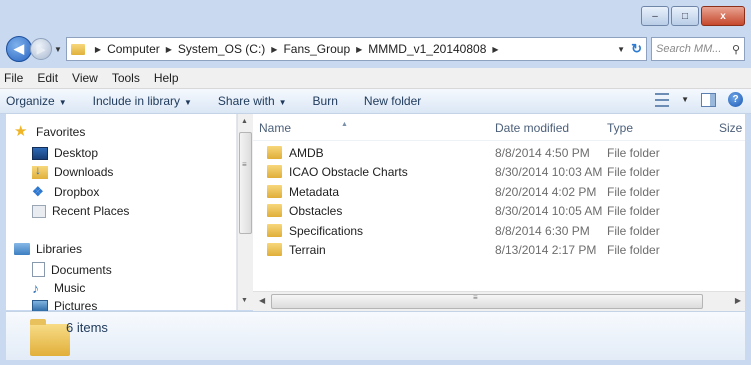 The image size is (751, 365). What do you see at coordinates (36, 101) in the screenshot?
I see `organize-button: Organize ▼` at bounding box center [36, 101].